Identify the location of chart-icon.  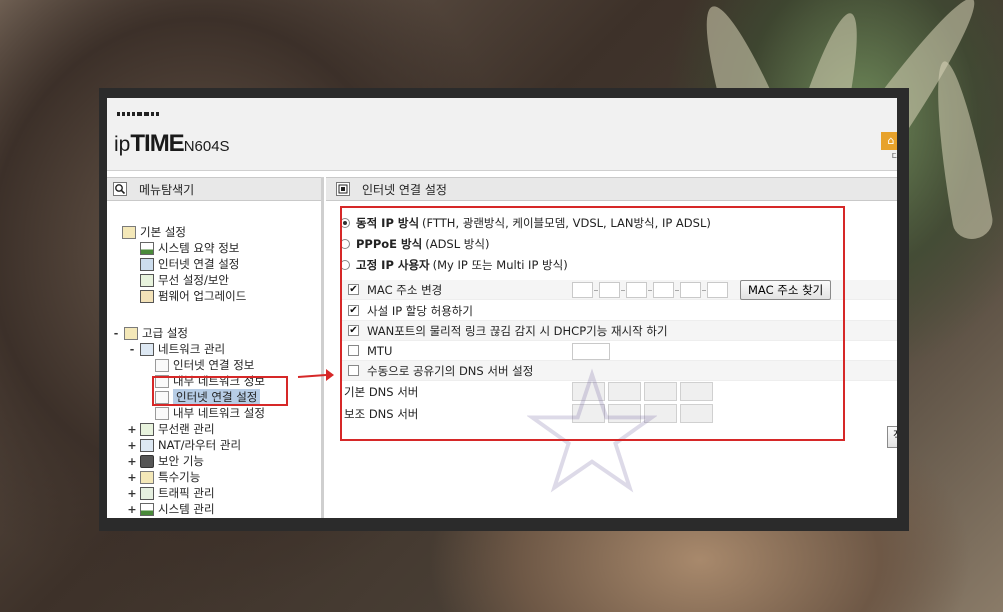
(147, 248).